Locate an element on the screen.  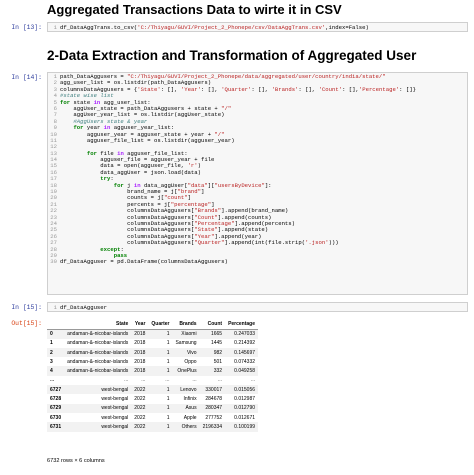
row-index: 6727 is located at coordinates (56, 389).